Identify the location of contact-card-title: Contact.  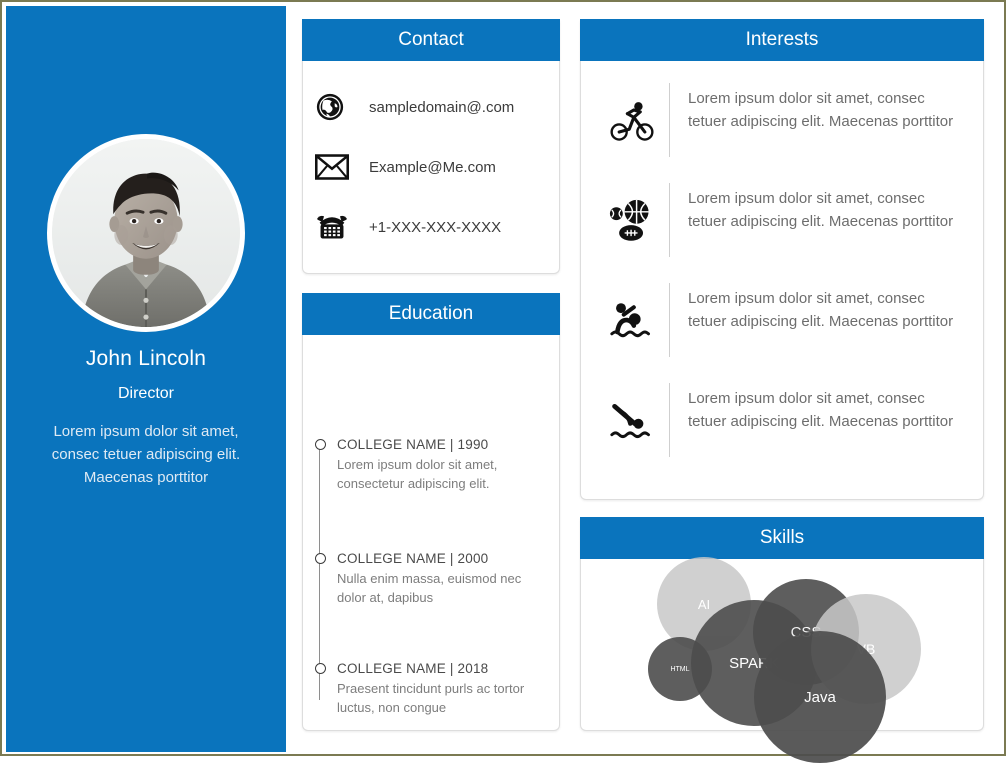
(431, 40).